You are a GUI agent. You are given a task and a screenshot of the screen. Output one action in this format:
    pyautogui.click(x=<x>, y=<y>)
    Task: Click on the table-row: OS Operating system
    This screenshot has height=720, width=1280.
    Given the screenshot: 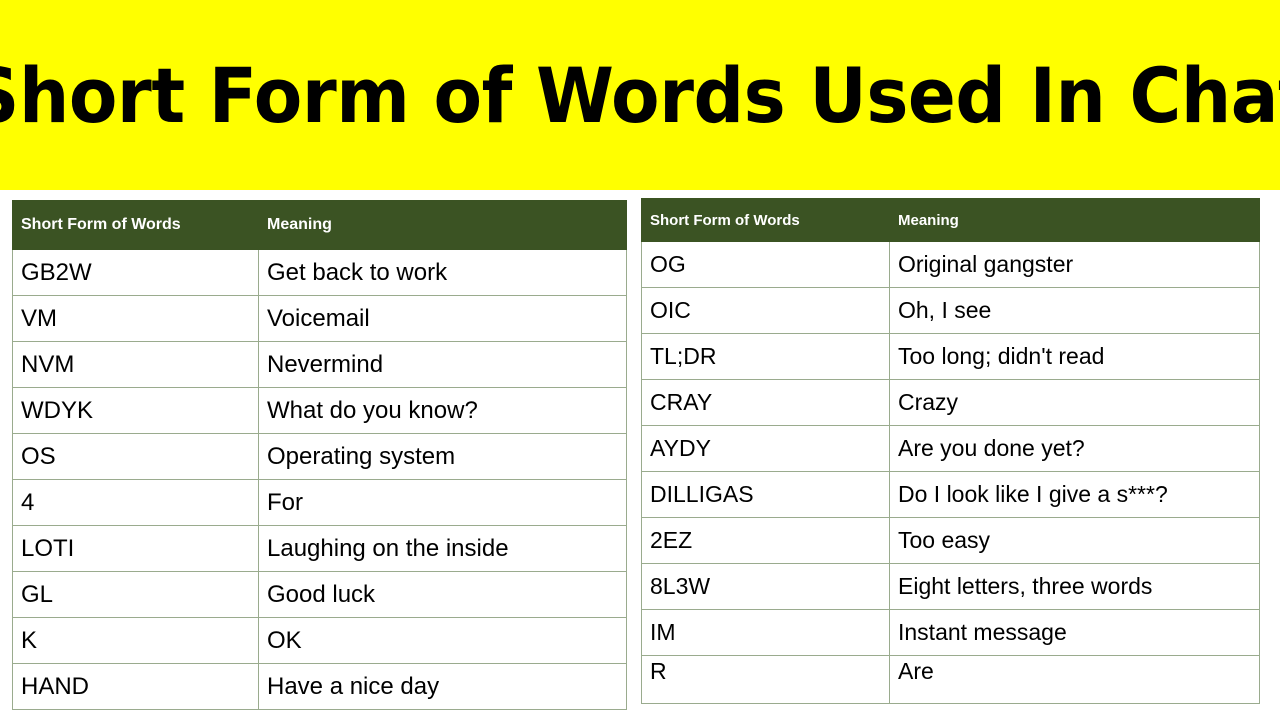 What is the action you would take?
    pyautogui.click(x=319, y=456)
    